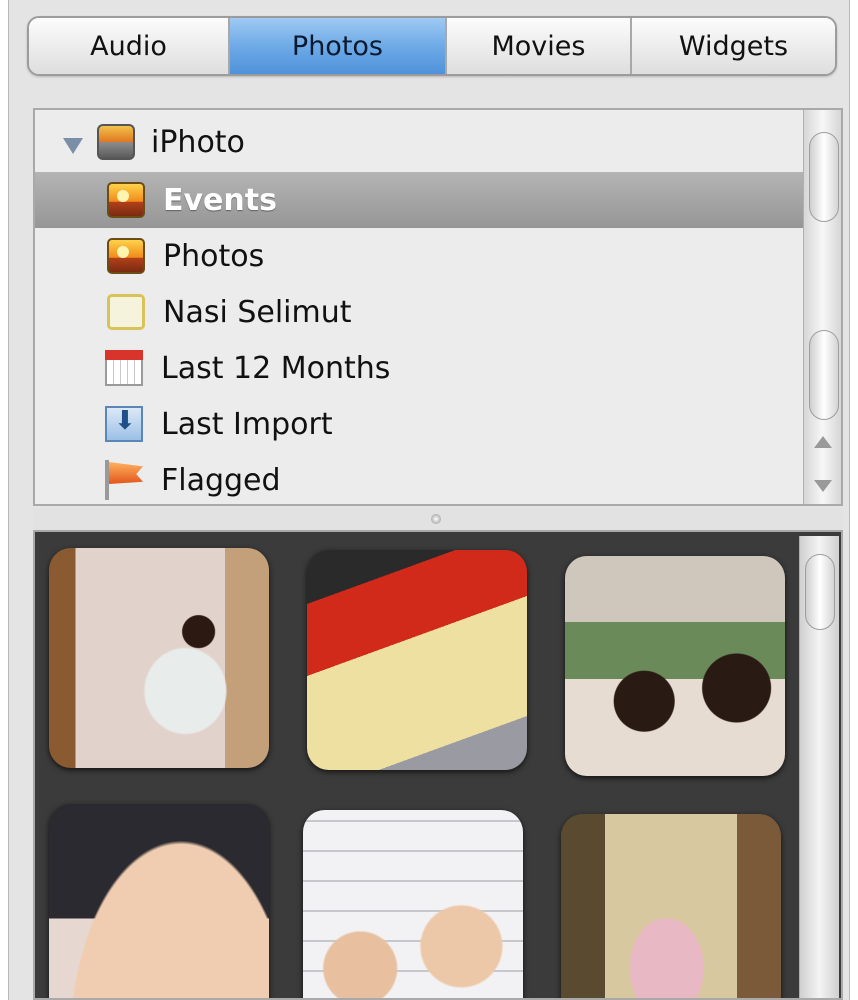  Describe the element at coordinates (116, 142) in the screenshot. I see `iphoto-icon` at that location.